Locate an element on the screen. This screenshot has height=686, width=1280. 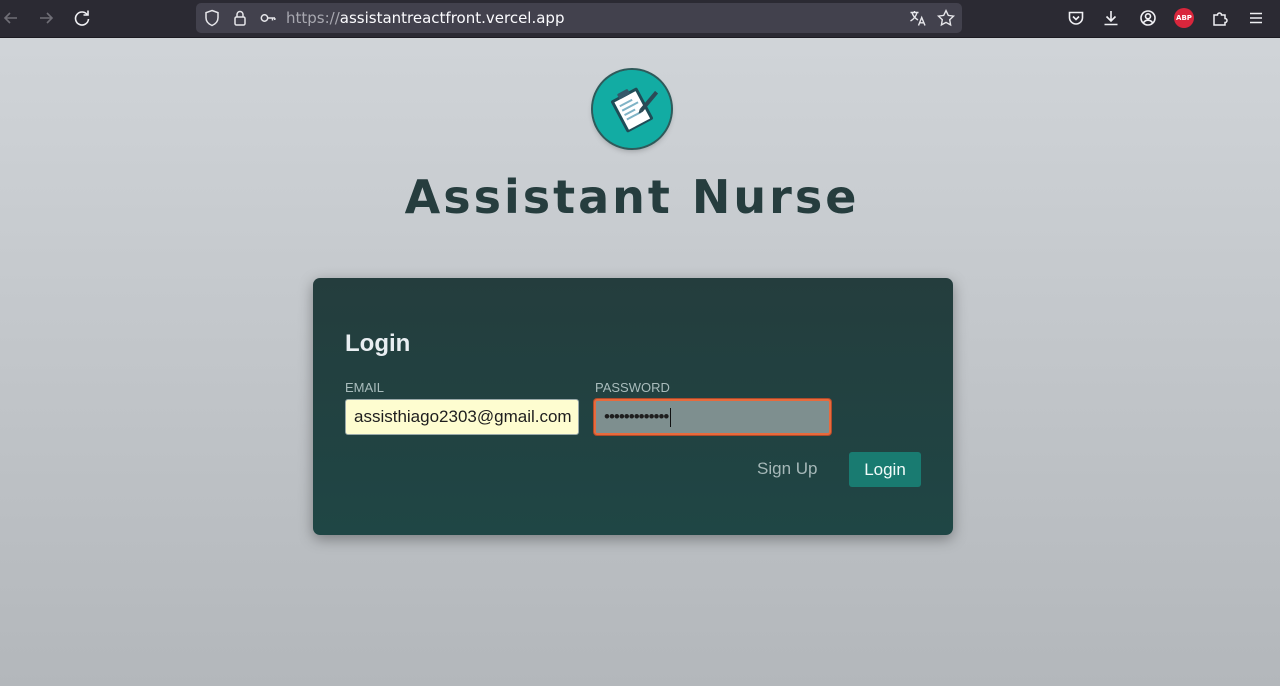
extensions-icon is located at coordinates (1220, 18).